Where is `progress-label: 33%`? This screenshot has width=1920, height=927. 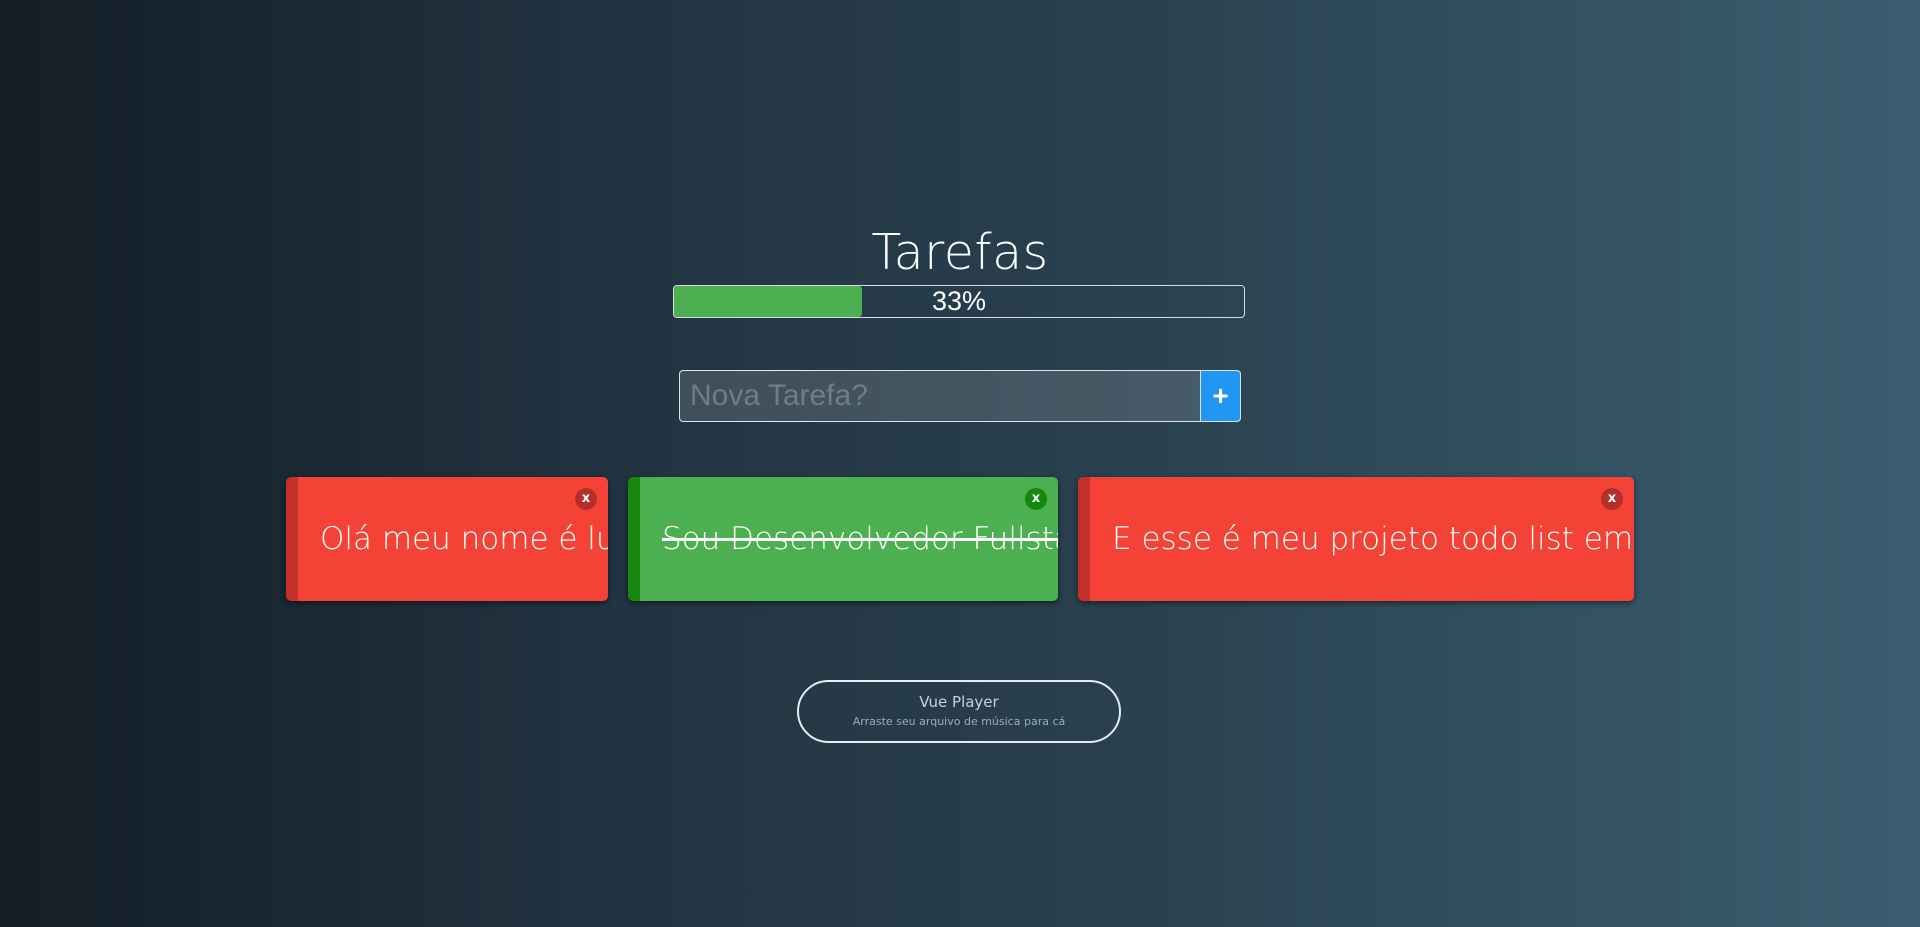
progress-label: 33% is located at coordinates (959, 301).